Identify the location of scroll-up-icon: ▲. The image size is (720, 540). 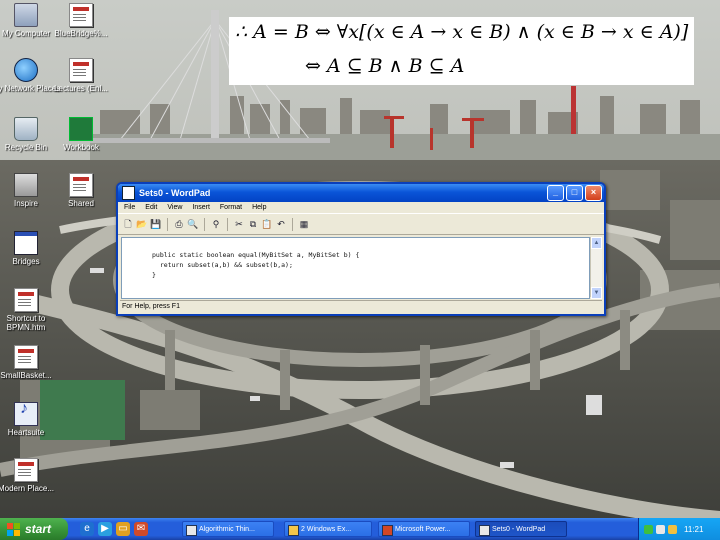
(596, 243).